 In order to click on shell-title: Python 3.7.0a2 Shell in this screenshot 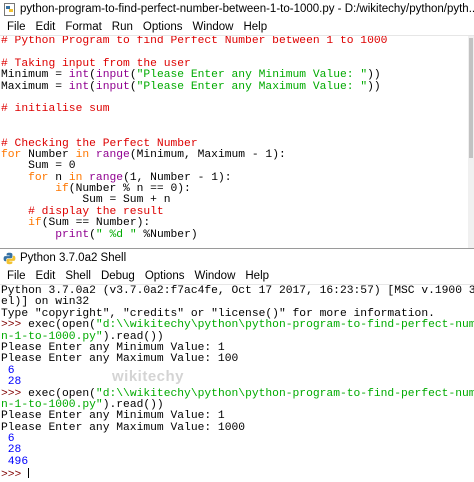, I will do `click(73, 258)`.